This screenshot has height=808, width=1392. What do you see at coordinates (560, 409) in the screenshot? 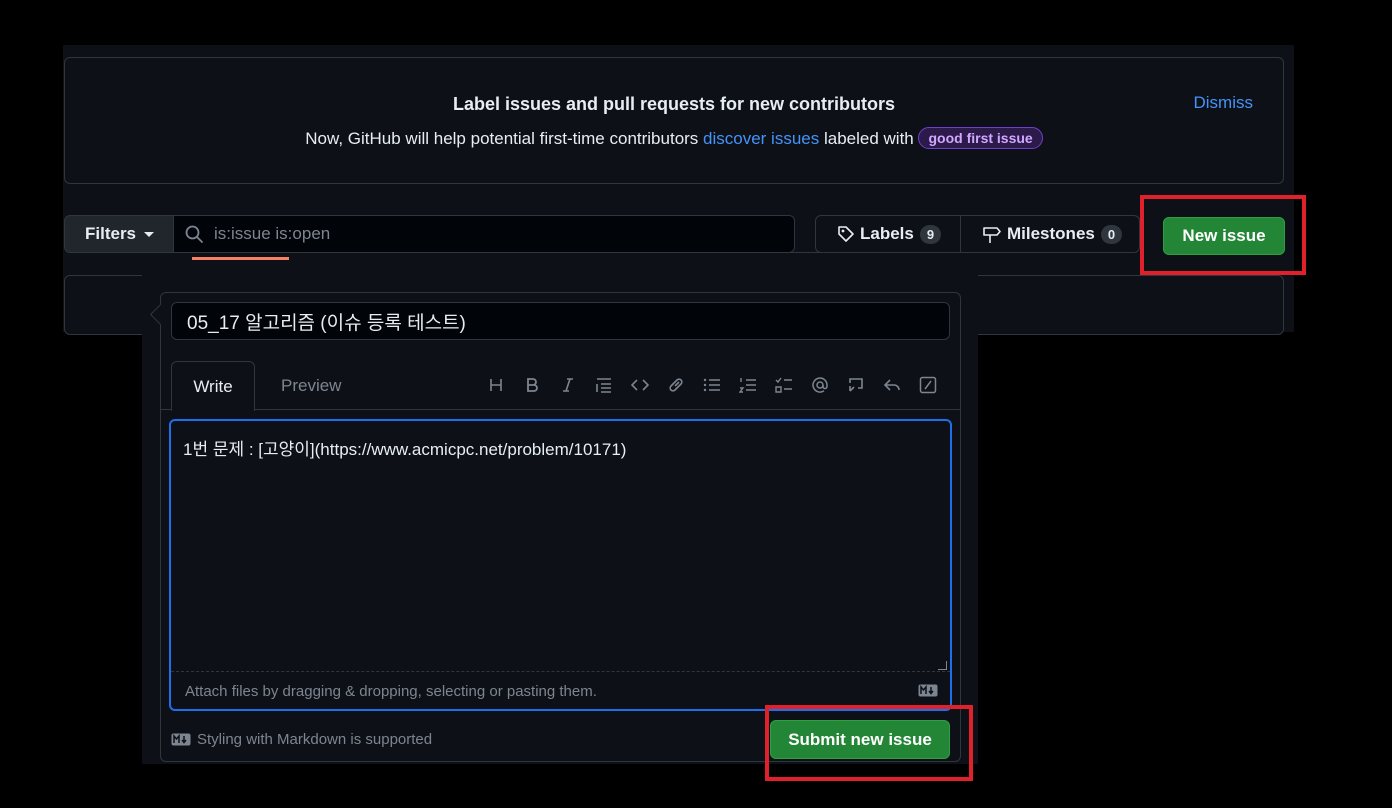
I see `tabs-divider` at bounding box center [560, 409].